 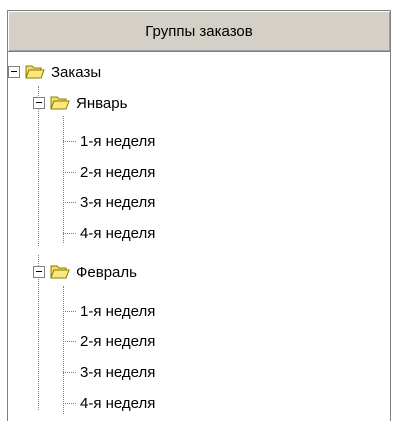 I want to click on tree-node-label: Февраль, so click(x=106, y=272).